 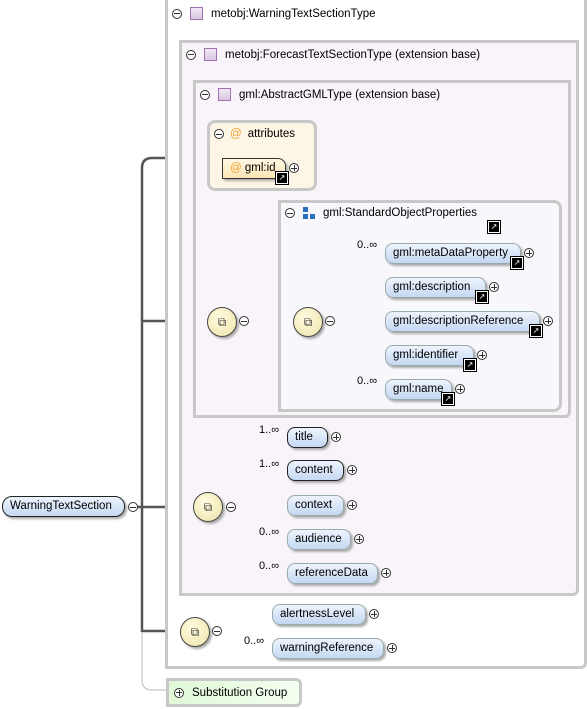 What do you see at coordinates (309, 213) in the screenshot?
I see `group-icon` at bounding box center [309, 213].